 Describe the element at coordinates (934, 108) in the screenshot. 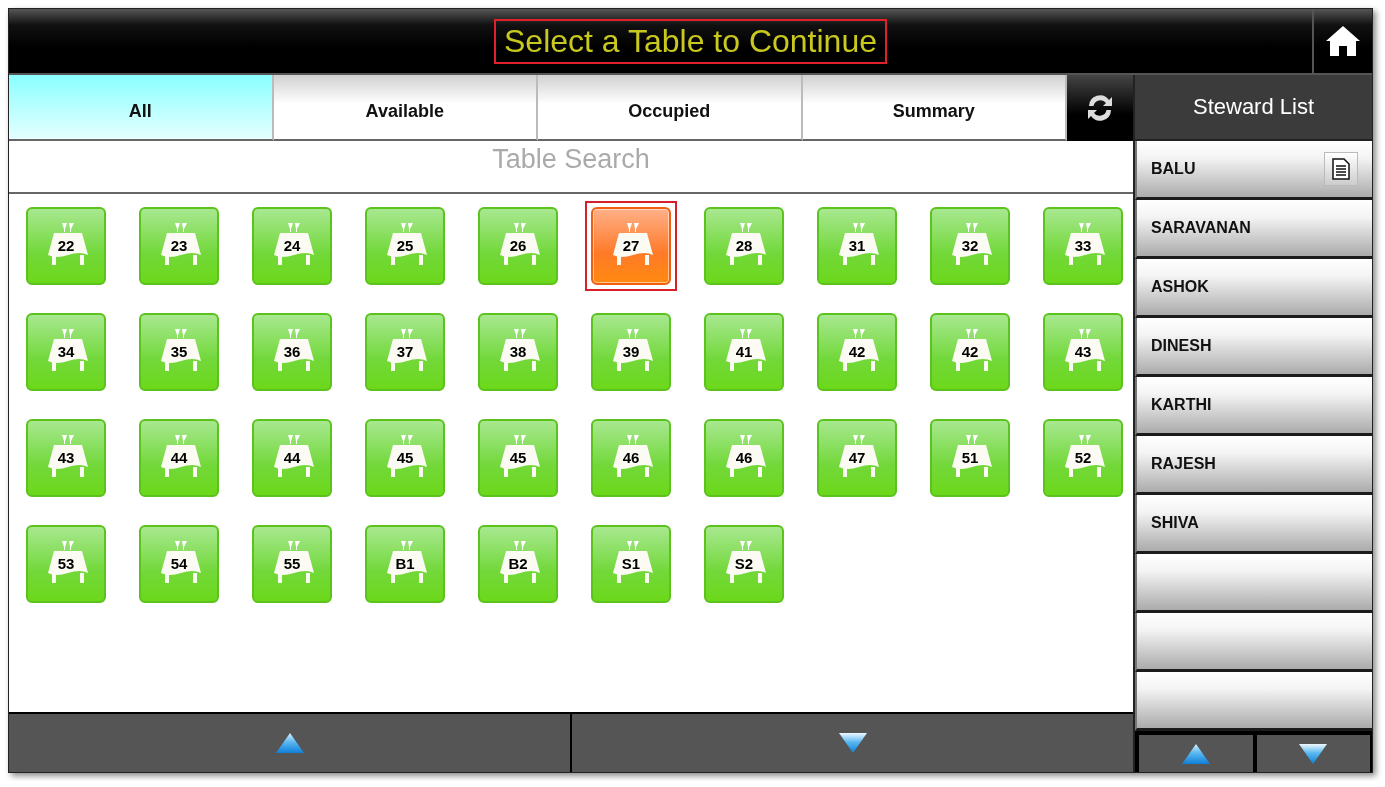

I see `filter-tab: Summary` at that location.